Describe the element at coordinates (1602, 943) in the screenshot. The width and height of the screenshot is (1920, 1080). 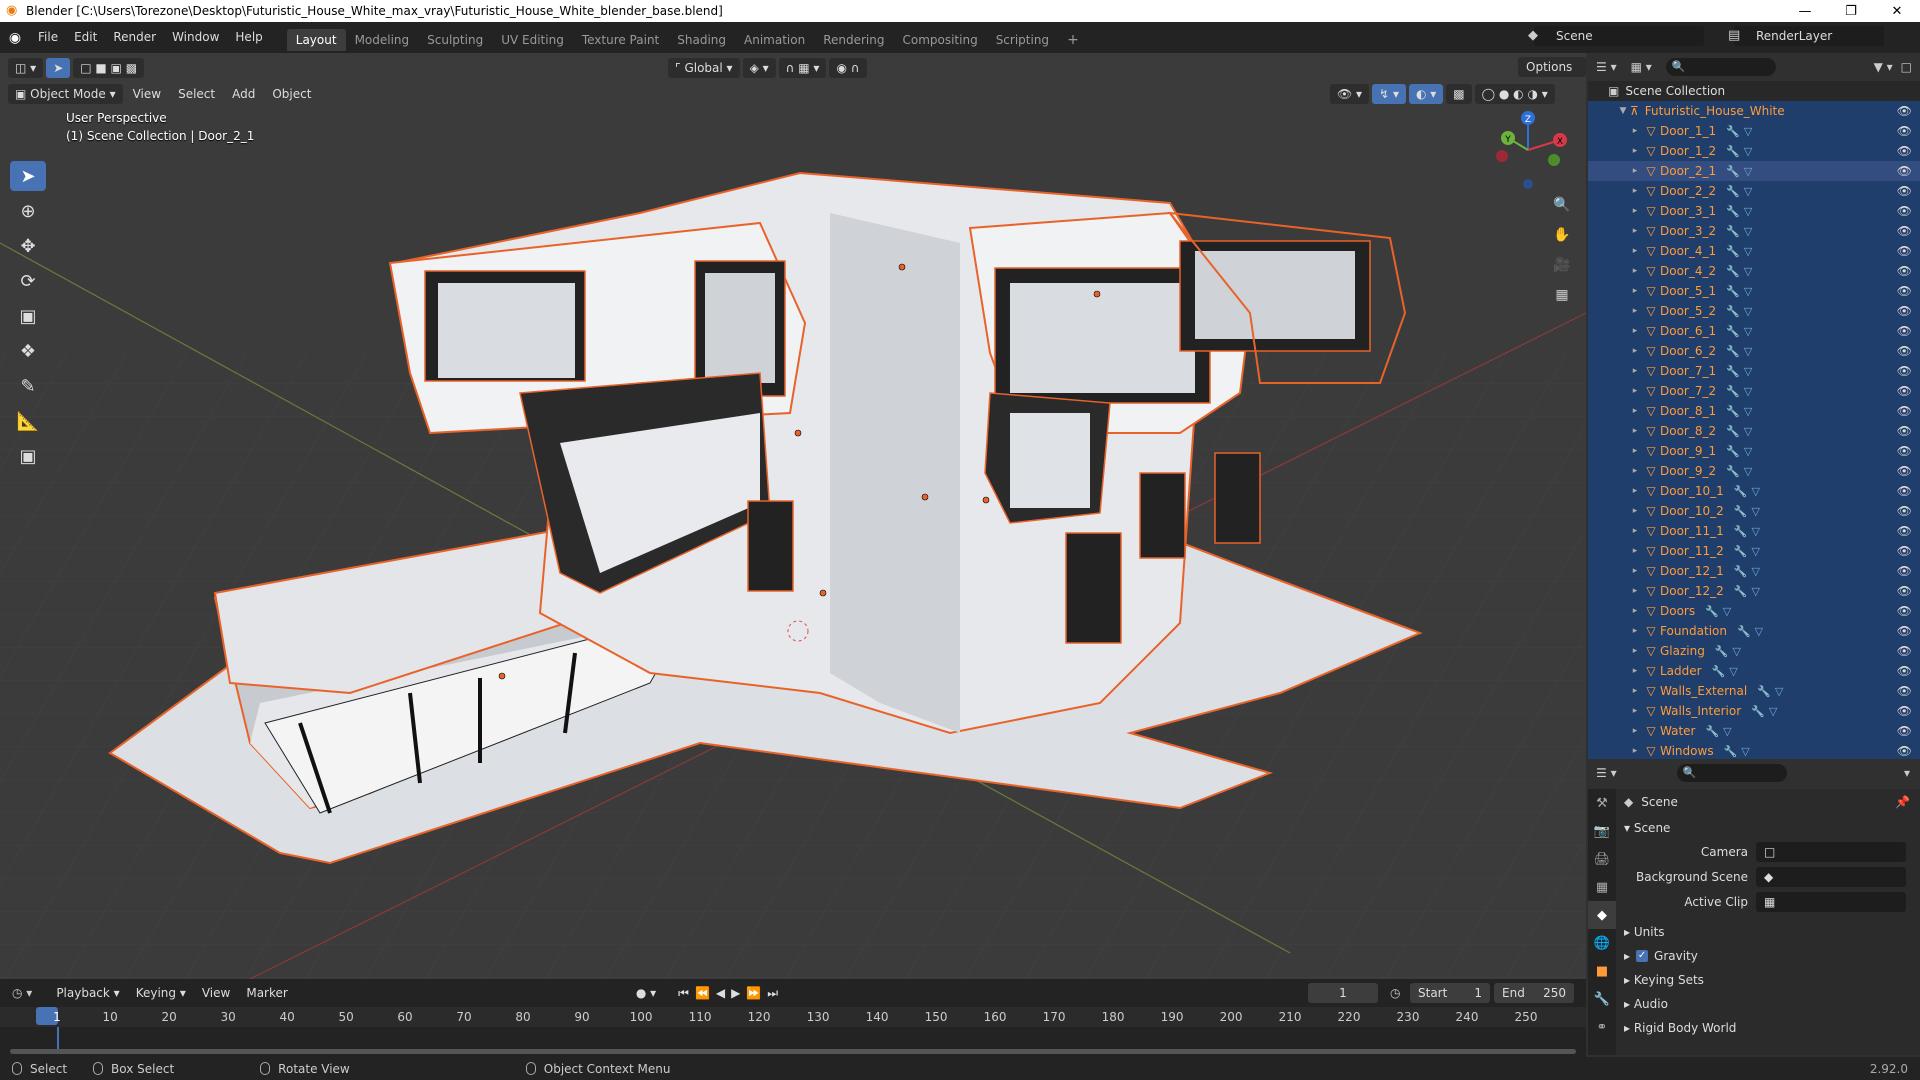
I see `world-tab-icon: 🌐` at that location.